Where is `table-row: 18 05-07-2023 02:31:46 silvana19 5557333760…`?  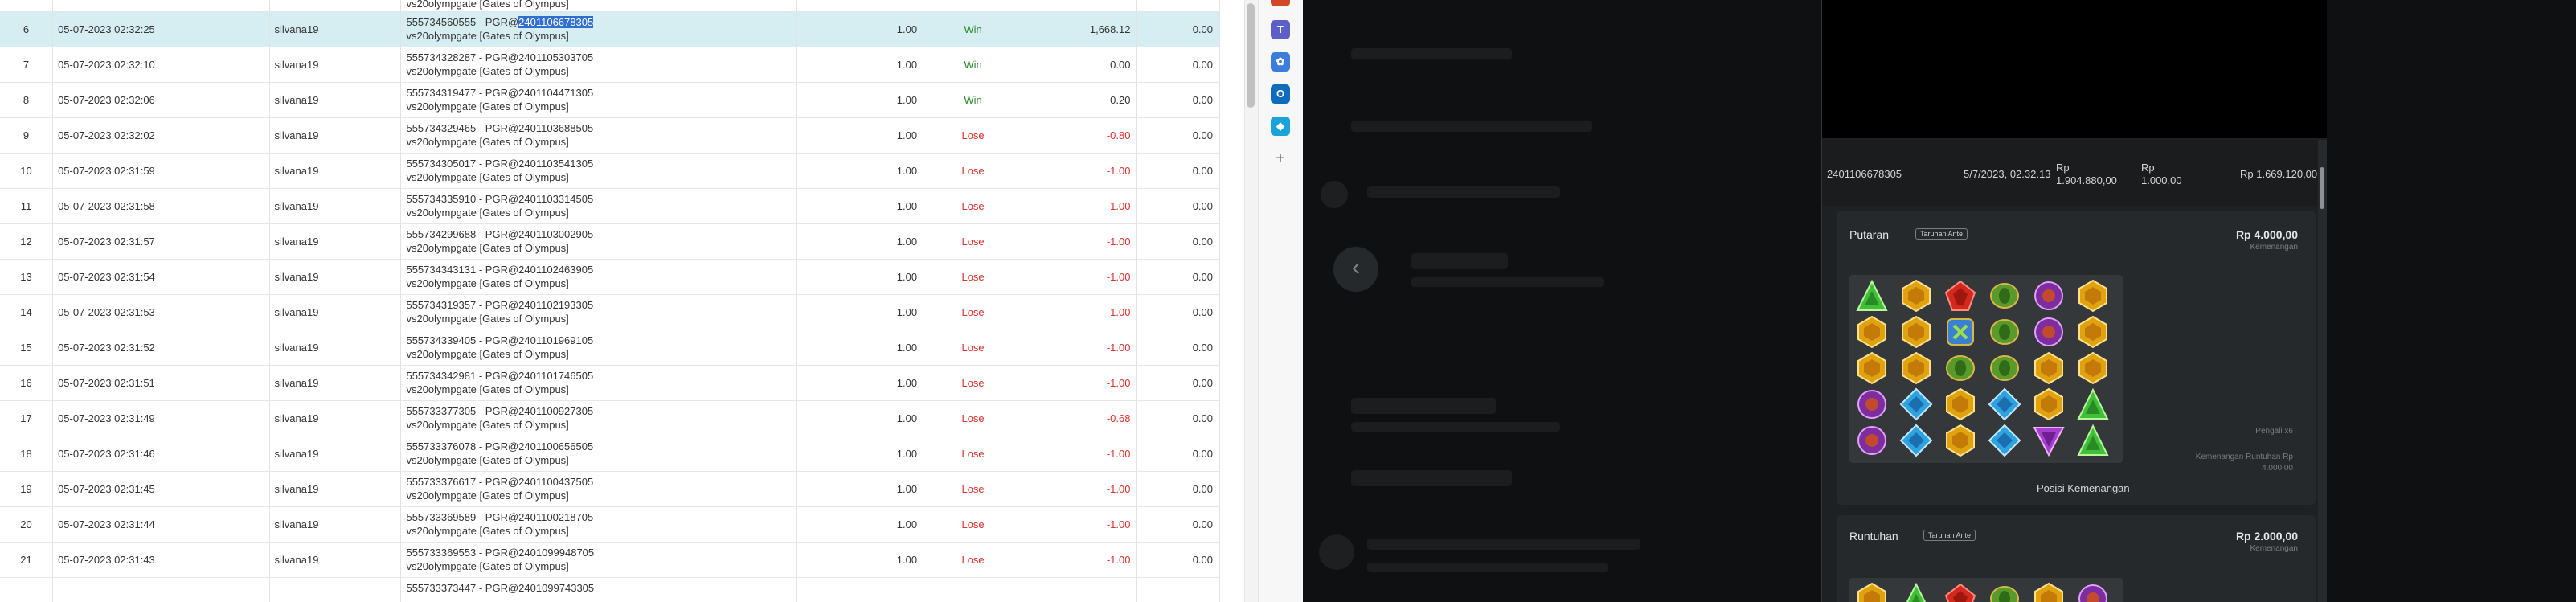 table-row: 18 05-07-2023 02:31:46 silvana19 5557333760… is located at coordinates (610, 454).